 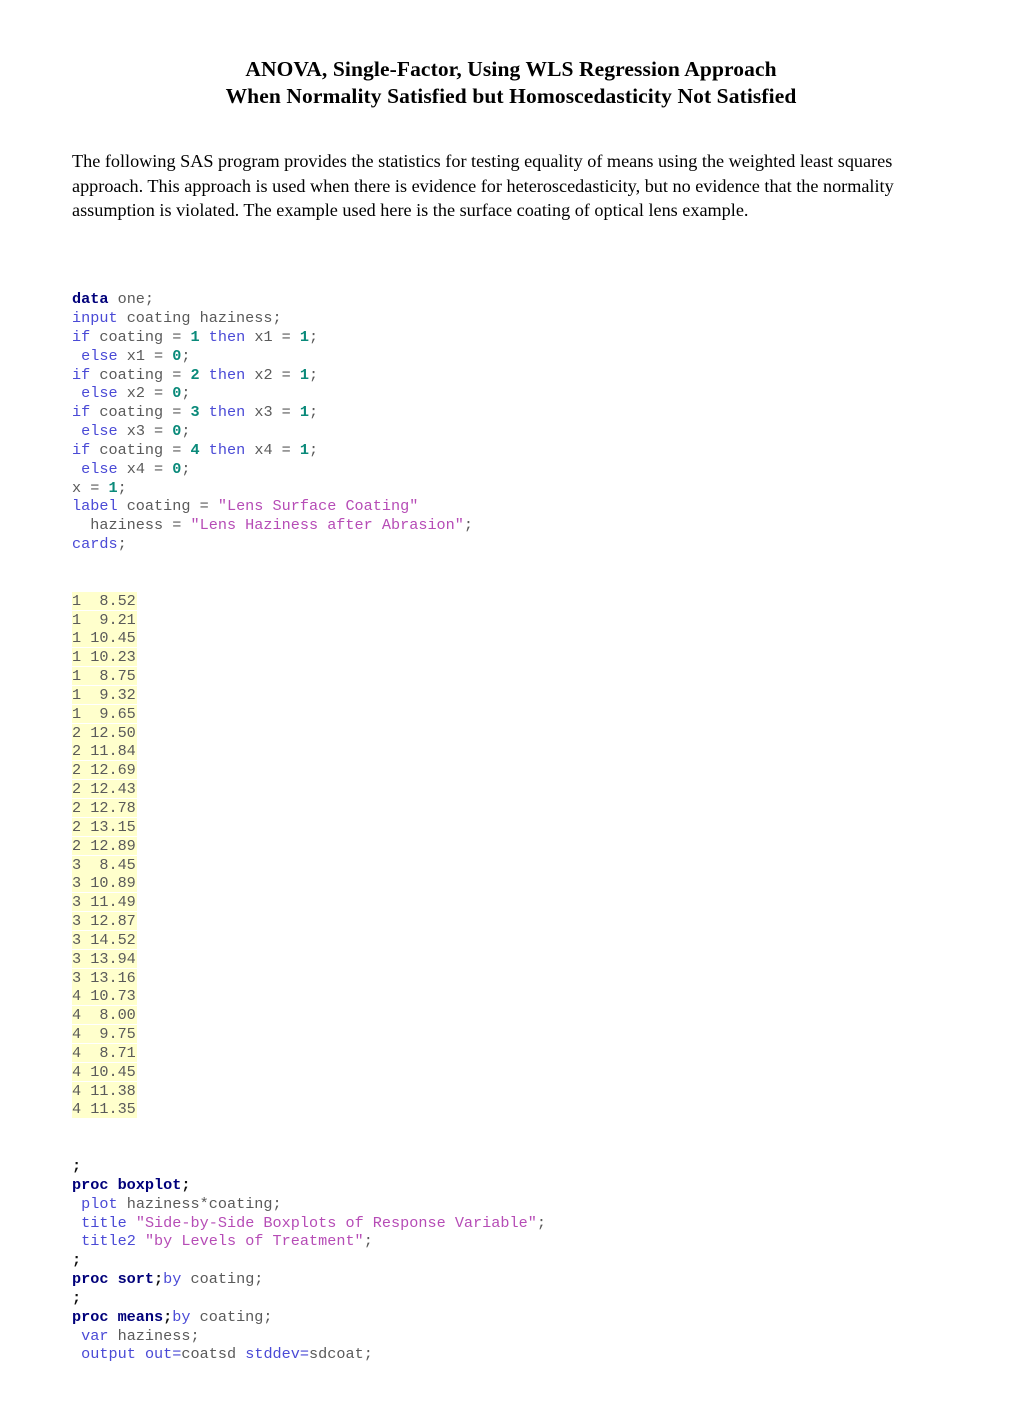 What do you see at coordinates (222, 1279) in the screenshot?
I see `code-token: coating;` at bounding box center [222, 1279].